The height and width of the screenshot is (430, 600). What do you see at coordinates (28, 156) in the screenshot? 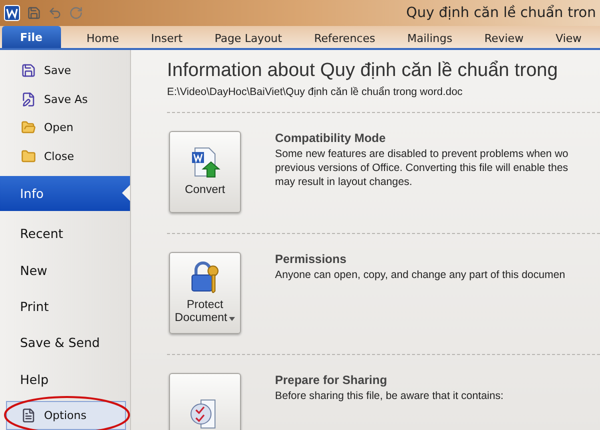
I see `folder-icon` at bounding box center [28, 156].